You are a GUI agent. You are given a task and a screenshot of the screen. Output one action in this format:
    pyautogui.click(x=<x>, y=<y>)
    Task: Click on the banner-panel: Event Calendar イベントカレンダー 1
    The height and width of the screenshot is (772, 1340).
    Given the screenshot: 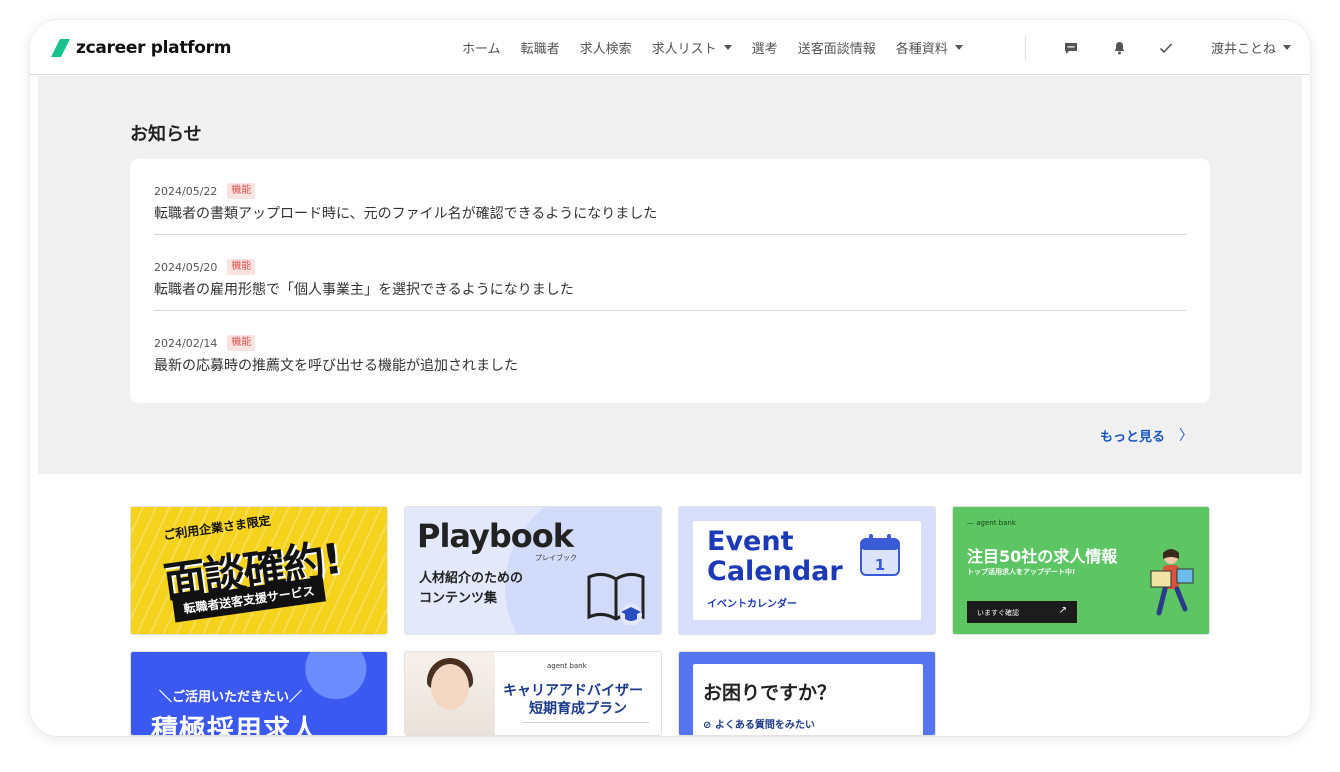 What is the action you would take?
    pyautogui.click(x=807, y=570)
    